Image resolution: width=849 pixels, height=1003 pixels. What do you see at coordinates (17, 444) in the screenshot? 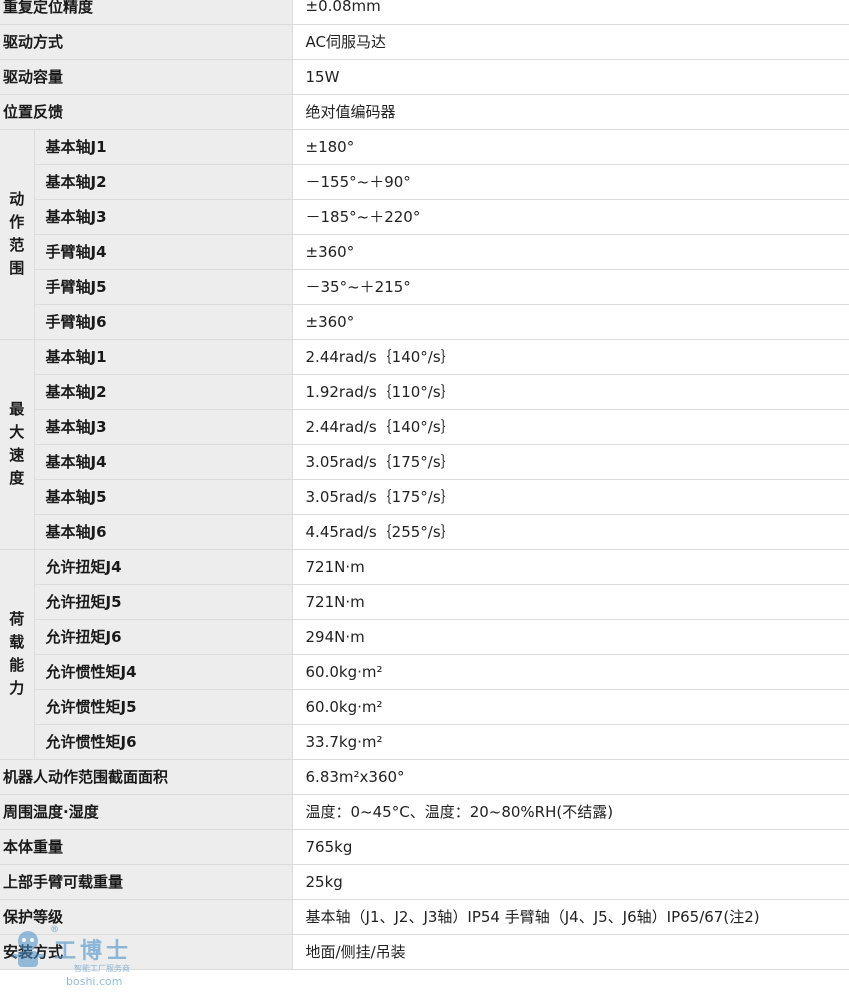
I see `group-label-max-speed: 最 大 速 度` at bounding box center [17, 444].